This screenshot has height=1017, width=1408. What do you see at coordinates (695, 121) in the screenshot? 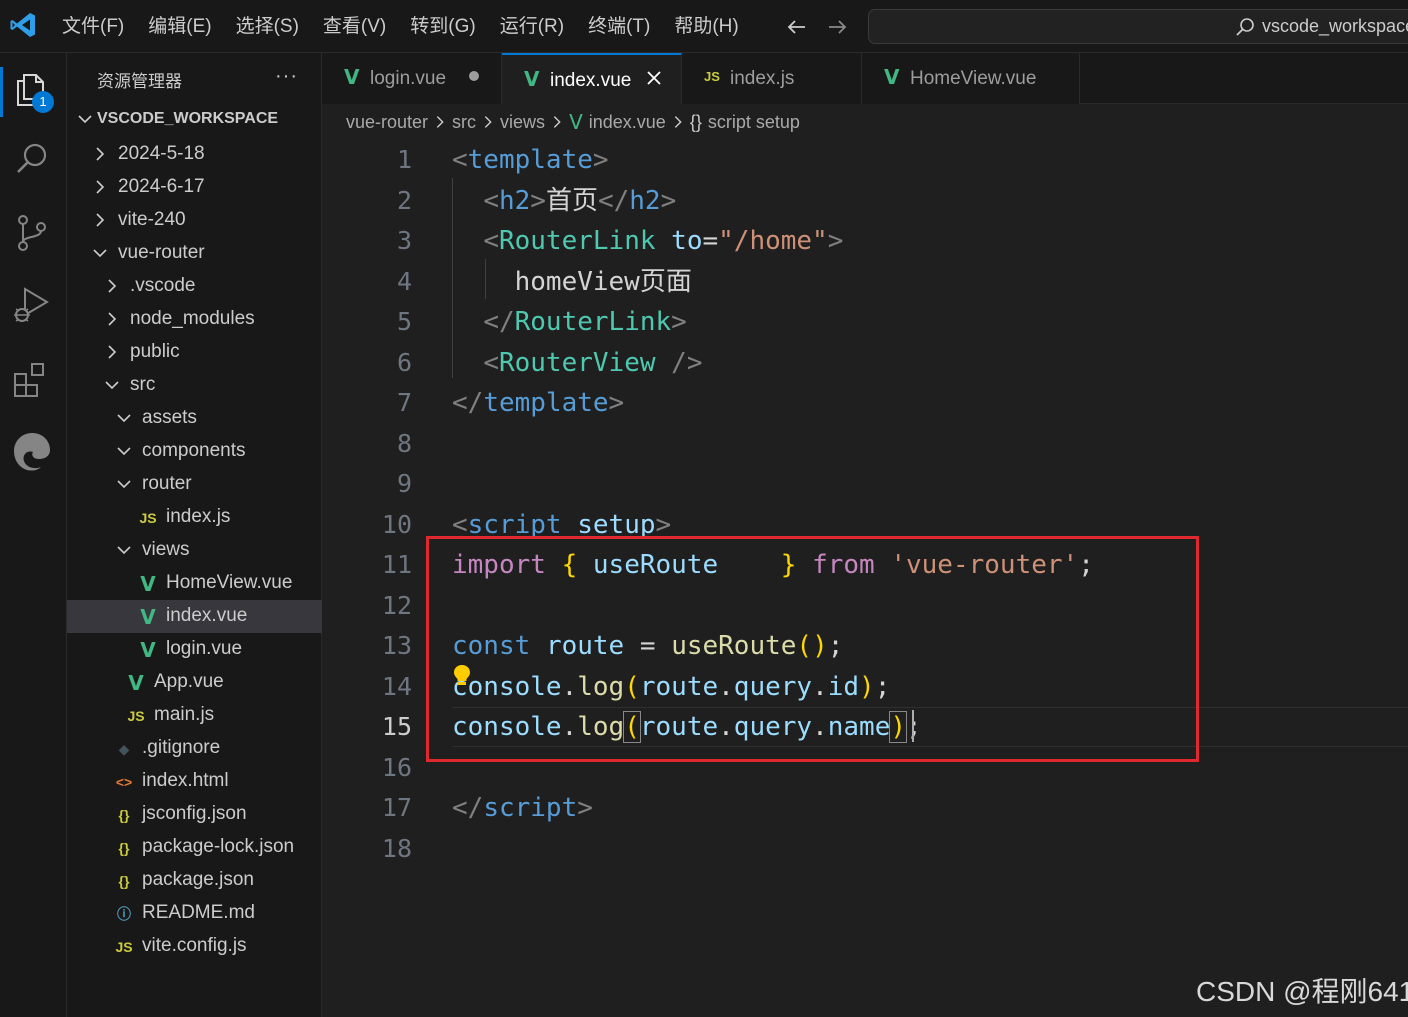
I see `scope-braces-icon: {}` at bounding box center [695, 121].